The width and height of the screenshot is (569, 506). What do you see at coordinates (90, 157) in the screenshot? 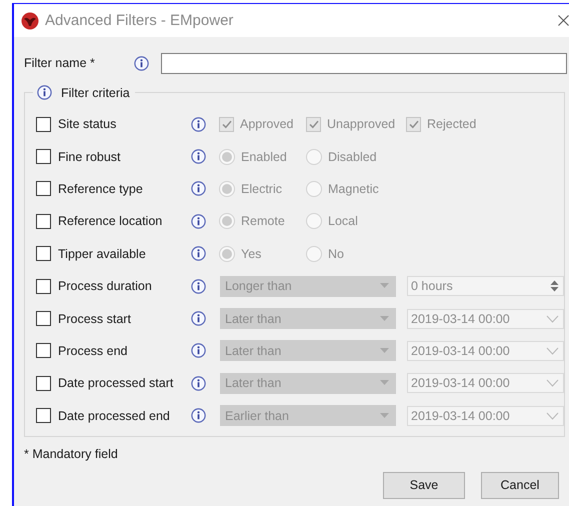
I see `criterion-label: Fine robust` at bounding box center [90, 157].